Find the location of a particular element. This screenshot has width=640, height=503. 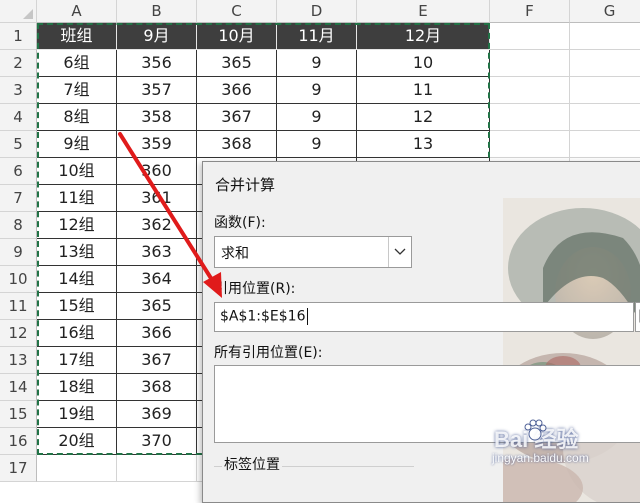

cell-d1: 11月 is located at coordinates (317, 36).